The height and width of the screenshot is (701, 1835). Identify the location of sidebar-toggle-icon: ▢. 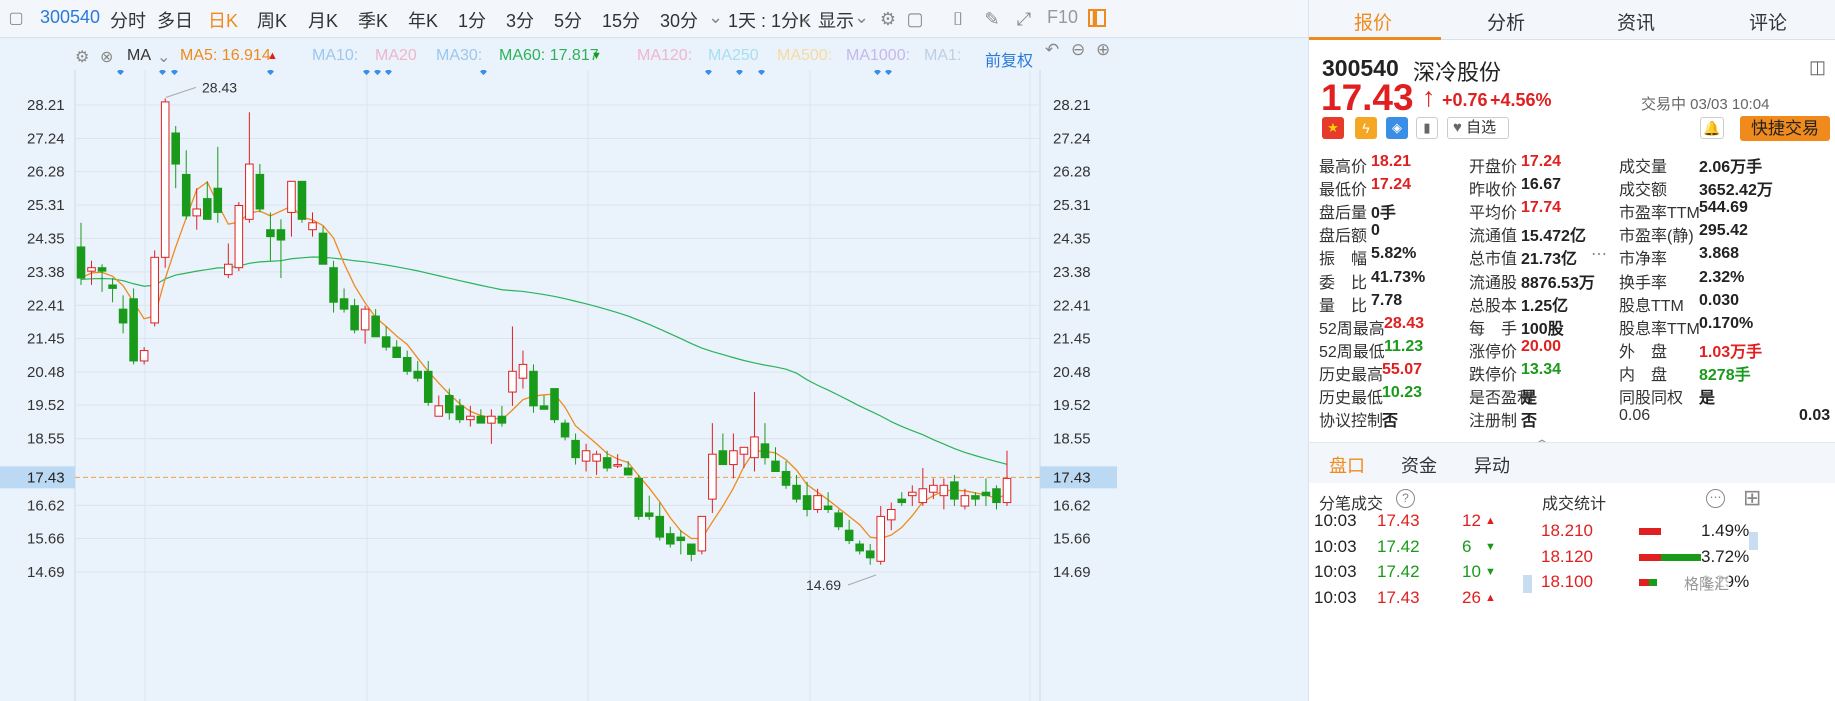
(16, 19).